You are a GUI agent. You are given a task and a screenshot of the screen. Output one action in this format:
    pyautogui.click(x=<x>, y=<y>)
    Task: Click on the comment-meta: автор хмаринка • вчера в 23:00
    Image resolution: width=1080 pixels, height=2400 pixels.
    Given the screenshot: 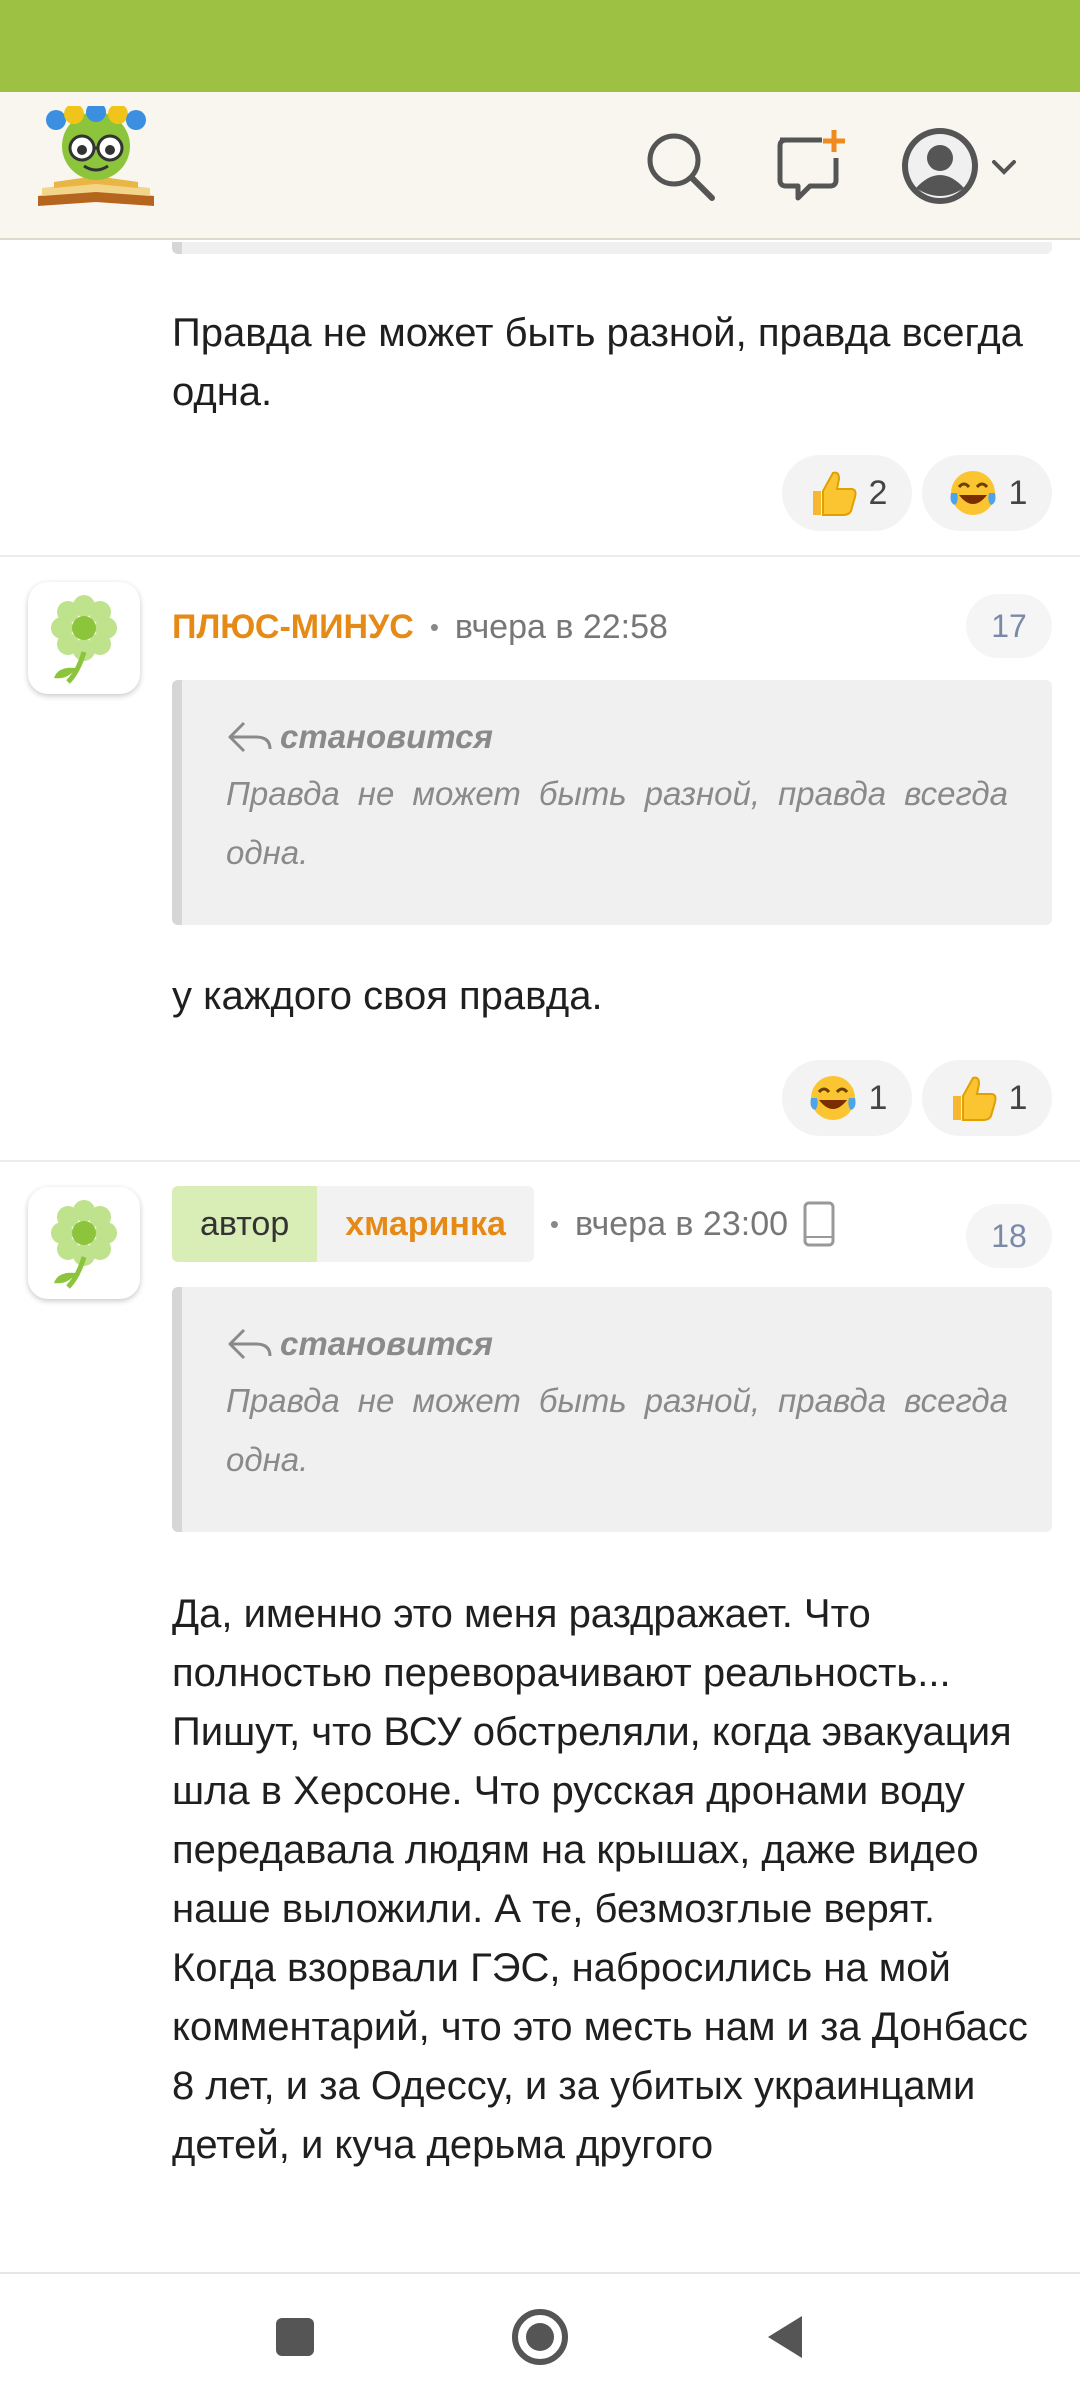 What is the action you would take?
    pyautogui.click(x=504, y=1224)
    